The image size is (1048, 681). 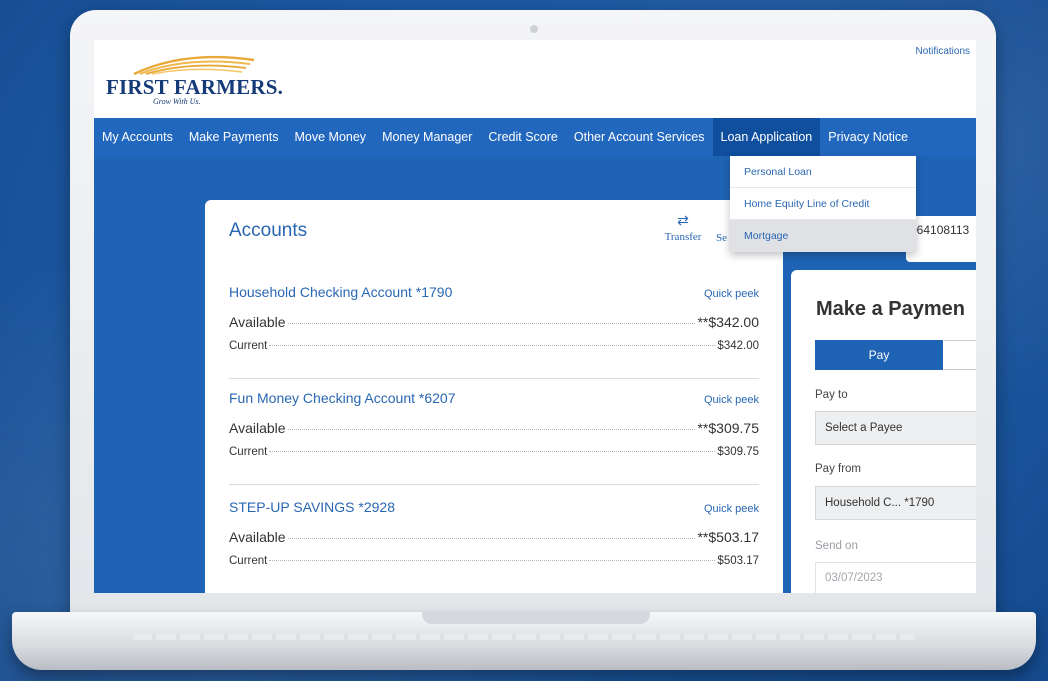 What do you see at coordinates (331, 137) in the screenshot?
I see `nav-move-money: Move Money` at bounding box center [331, 137].